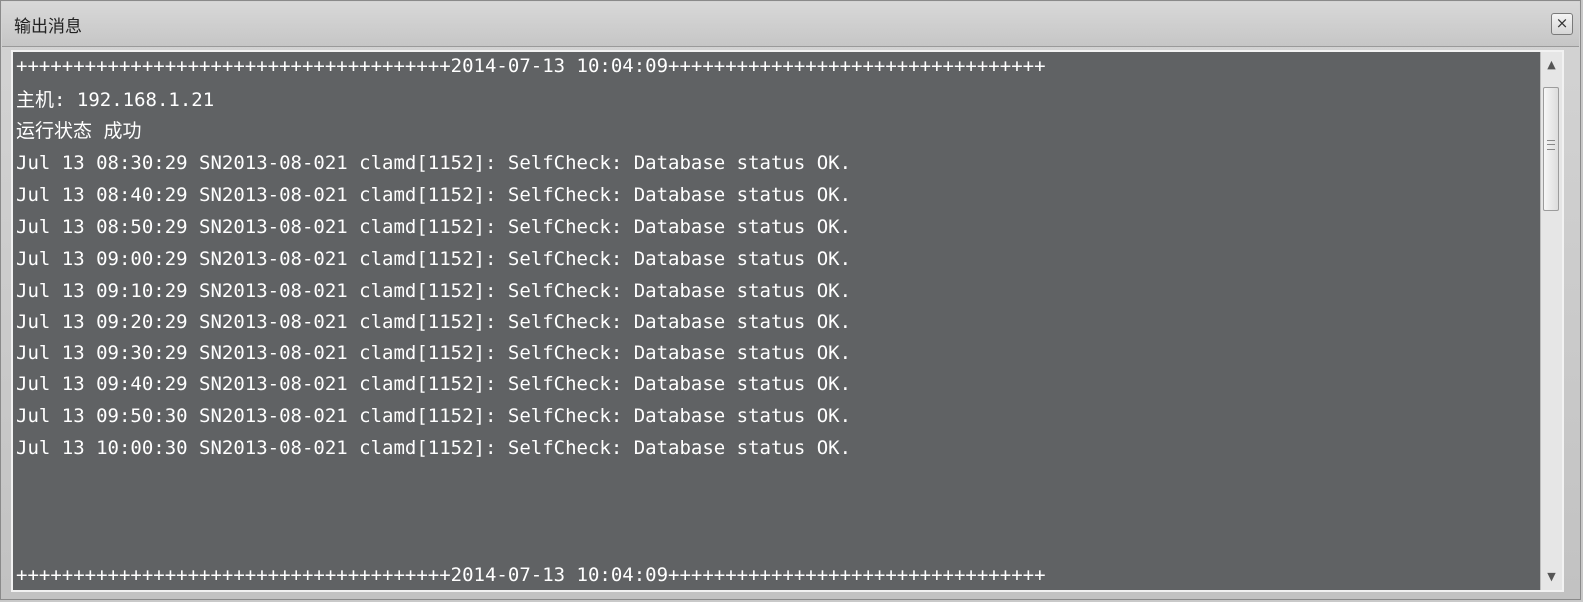  Describe the element at coordinates (1551, 145) in the screenshot. I see `grip-lines-icon` at that location.